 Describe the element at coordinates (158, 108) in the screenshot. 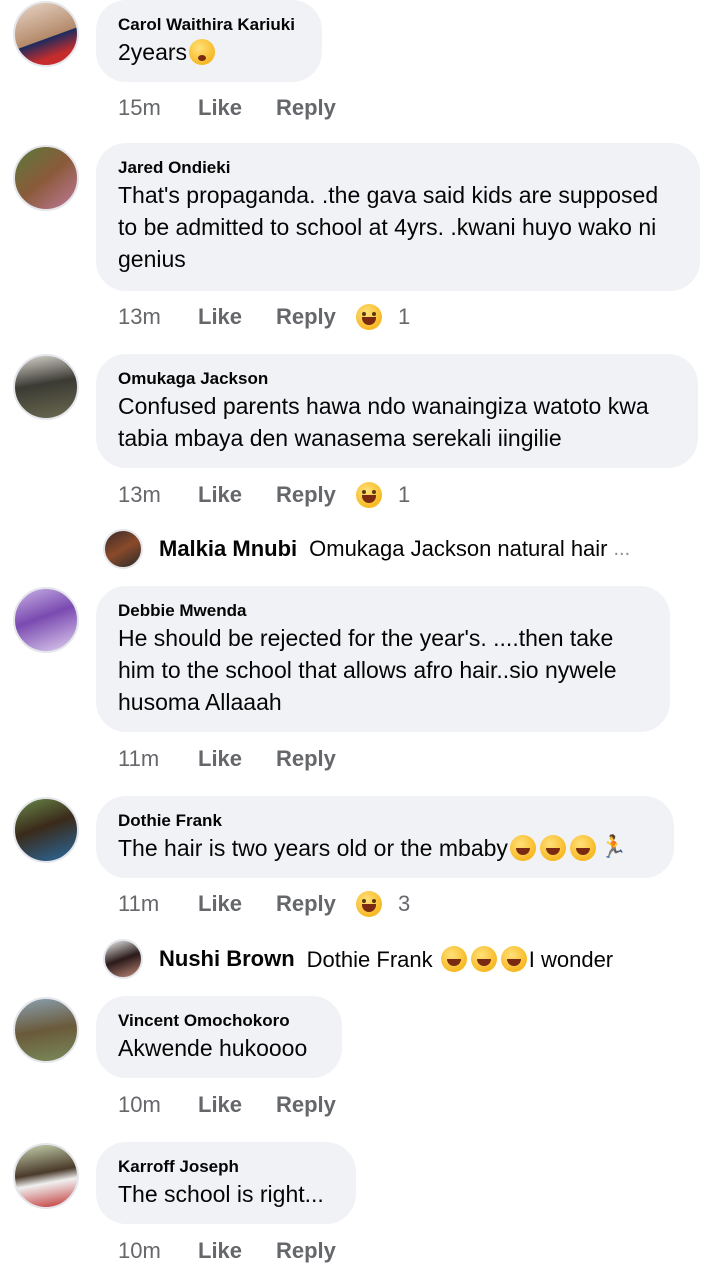

I see `comment-time: 15m` at that location.